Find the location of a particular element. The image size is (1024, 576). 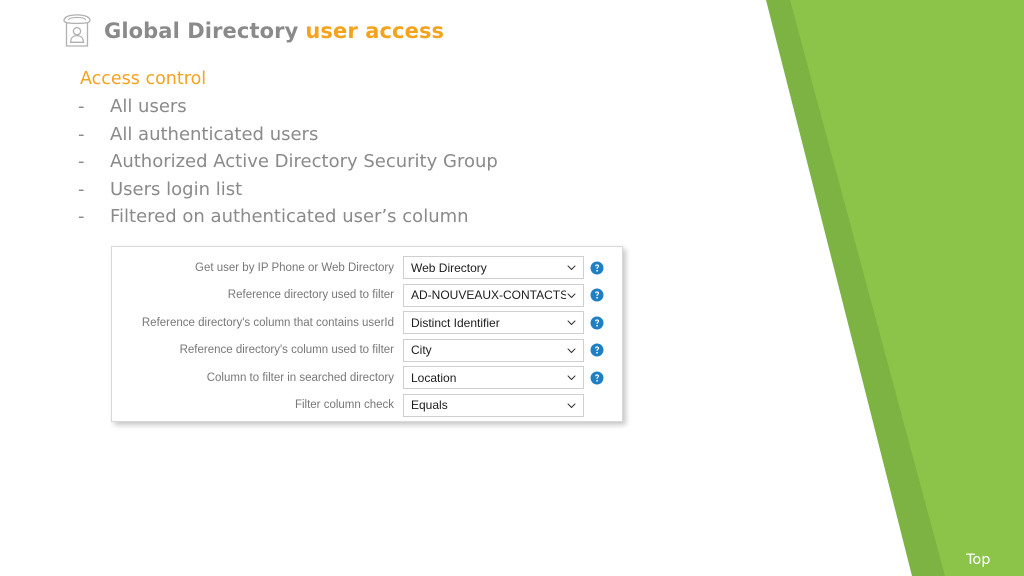

select-value: City is located at coordinates (421, 350).